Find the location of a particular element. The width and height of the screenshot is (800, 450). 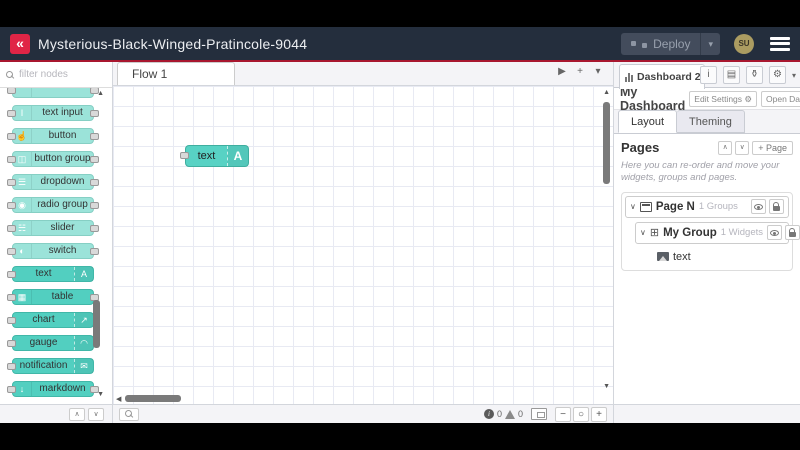

unlock-icon is located at coordinates (776, 207).